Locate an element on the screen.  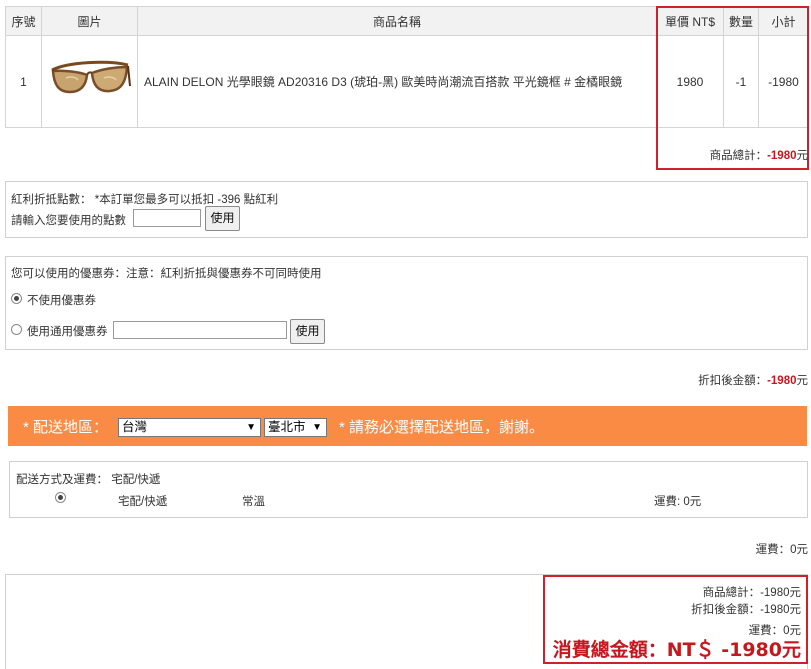
shipping-title: 配送方式及運費： 宅配/快遞 is located at coordinates (88, 480).